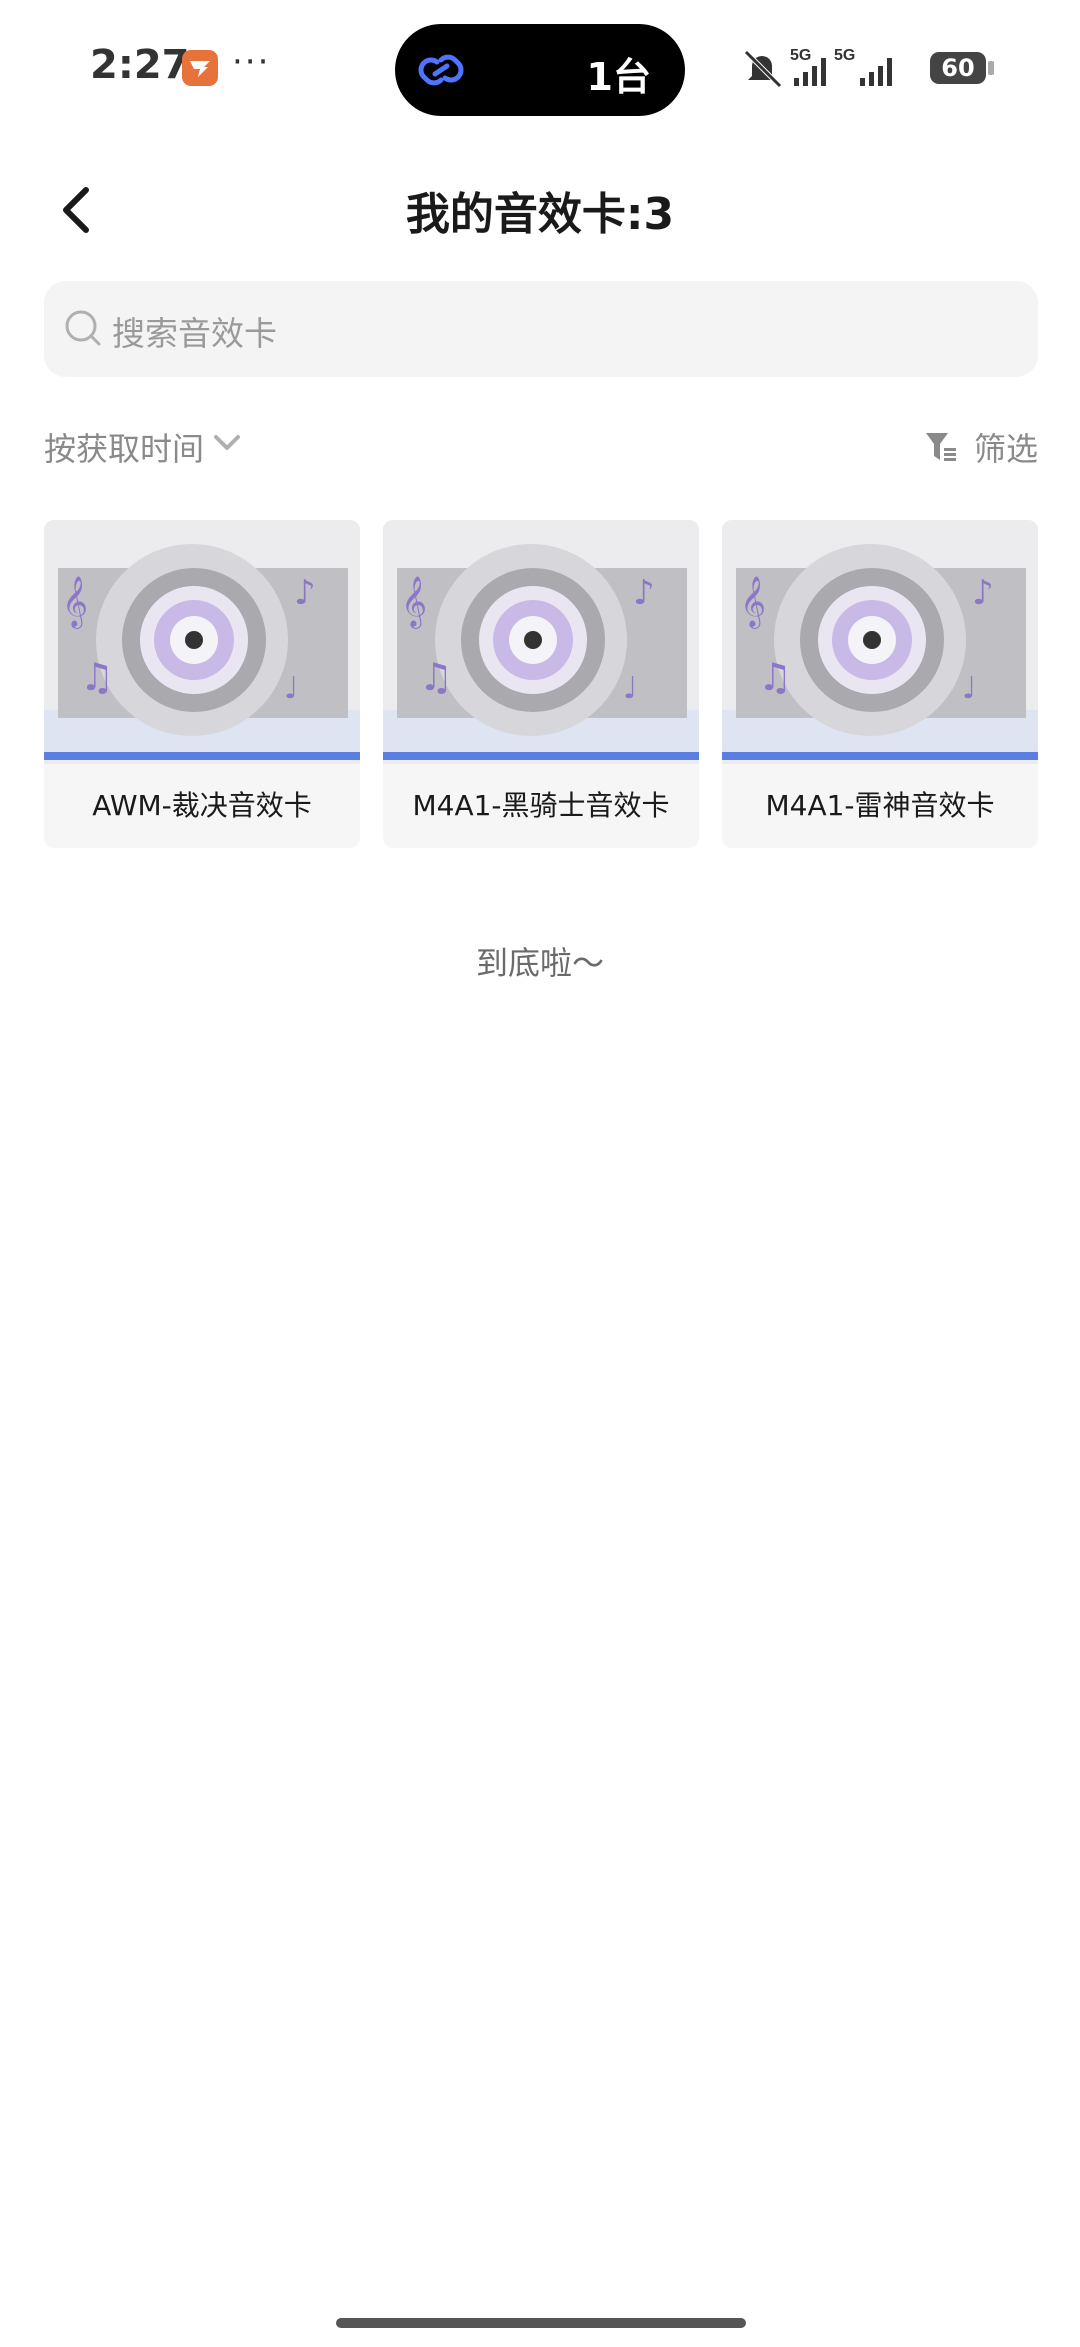 The width and height of the screenshot is (1080, 2347). I want to click on sound-card: 𝄞 ♫ ♪ ♩ AWM-裁决音效卡, so click(202, 684).